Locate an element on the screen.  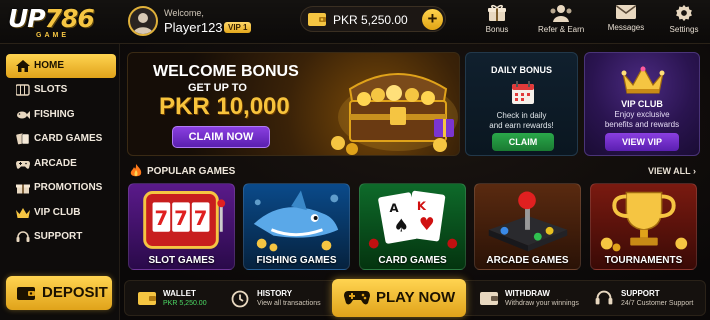
vip-club-title: VIP CLUB is located at coordinates (642, 104).